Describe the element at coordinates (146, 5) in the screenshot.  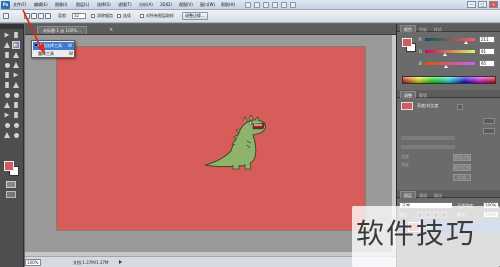
I see `menu-analysis: 分析(A)` at that location.